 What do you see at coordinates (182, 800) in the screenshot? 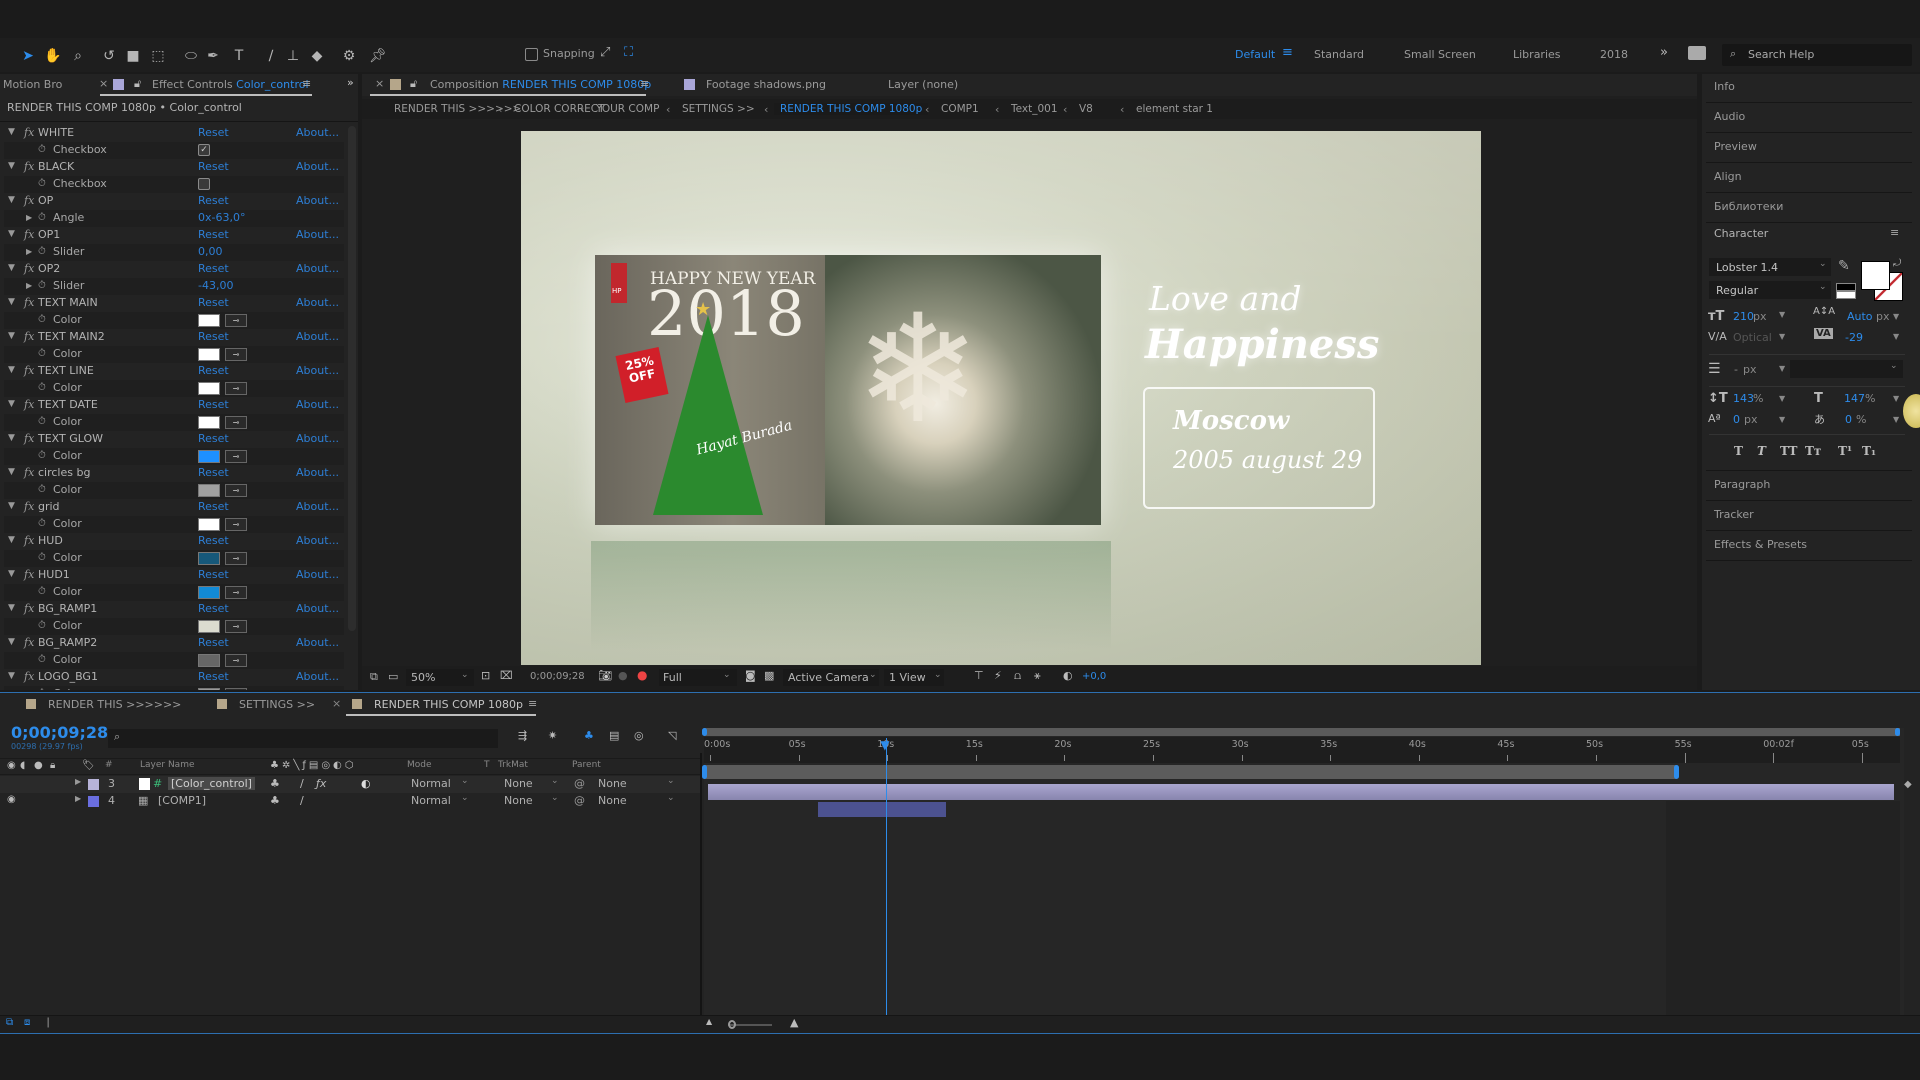
I see `layer-name: [COMP1]` at bounding box center [182, 800].